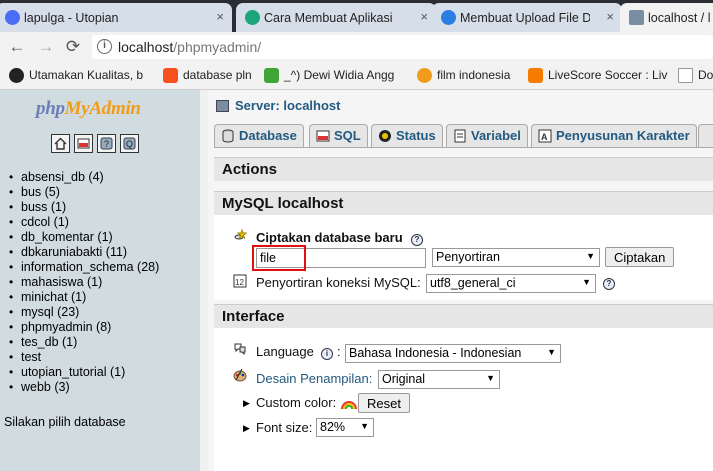 Image resolution: width=713 pixels, height=471 pixels. Describe the element at coordinates (487, 135) in the screenshot. I see `tab-variabel: Variabel` at that location.